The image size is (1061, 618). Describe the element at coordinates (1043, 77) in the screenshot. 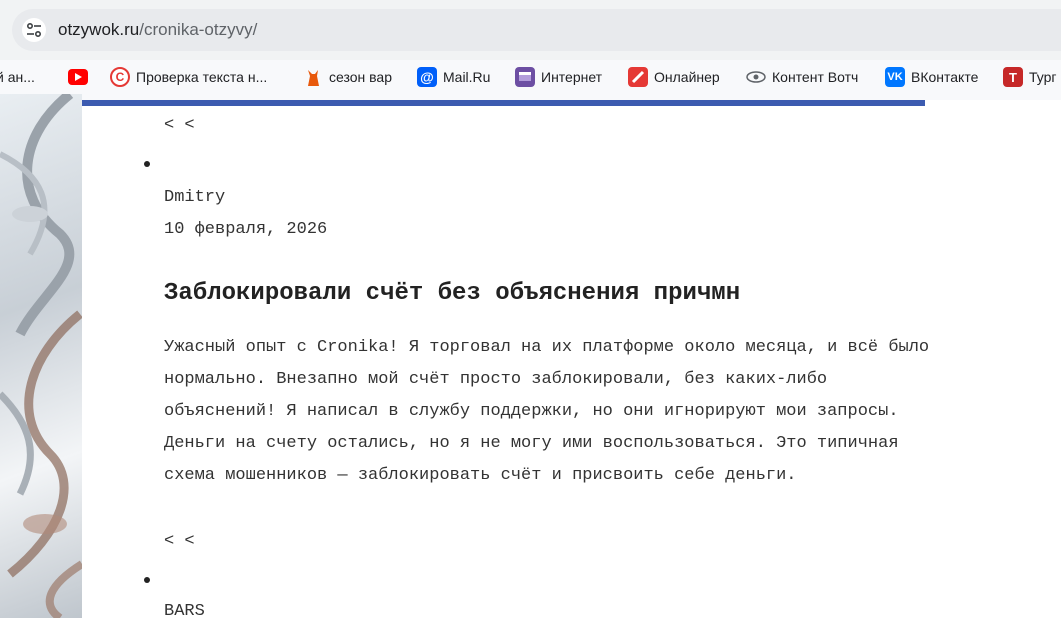

I see `bookmark-label: Тург` at that location.